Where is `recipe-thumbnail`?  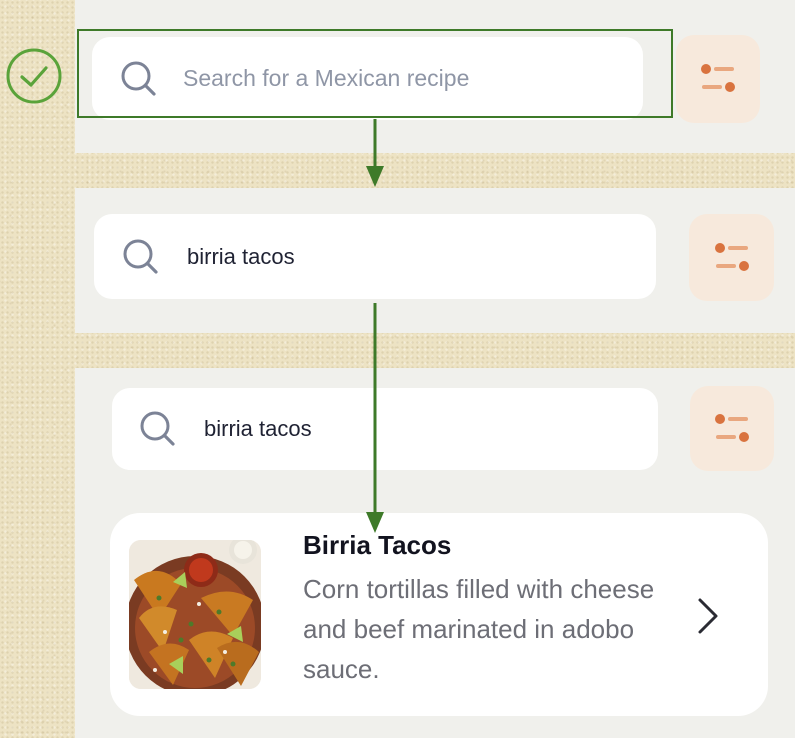
recipe-thumbnail is located at coordinates (195, 614).